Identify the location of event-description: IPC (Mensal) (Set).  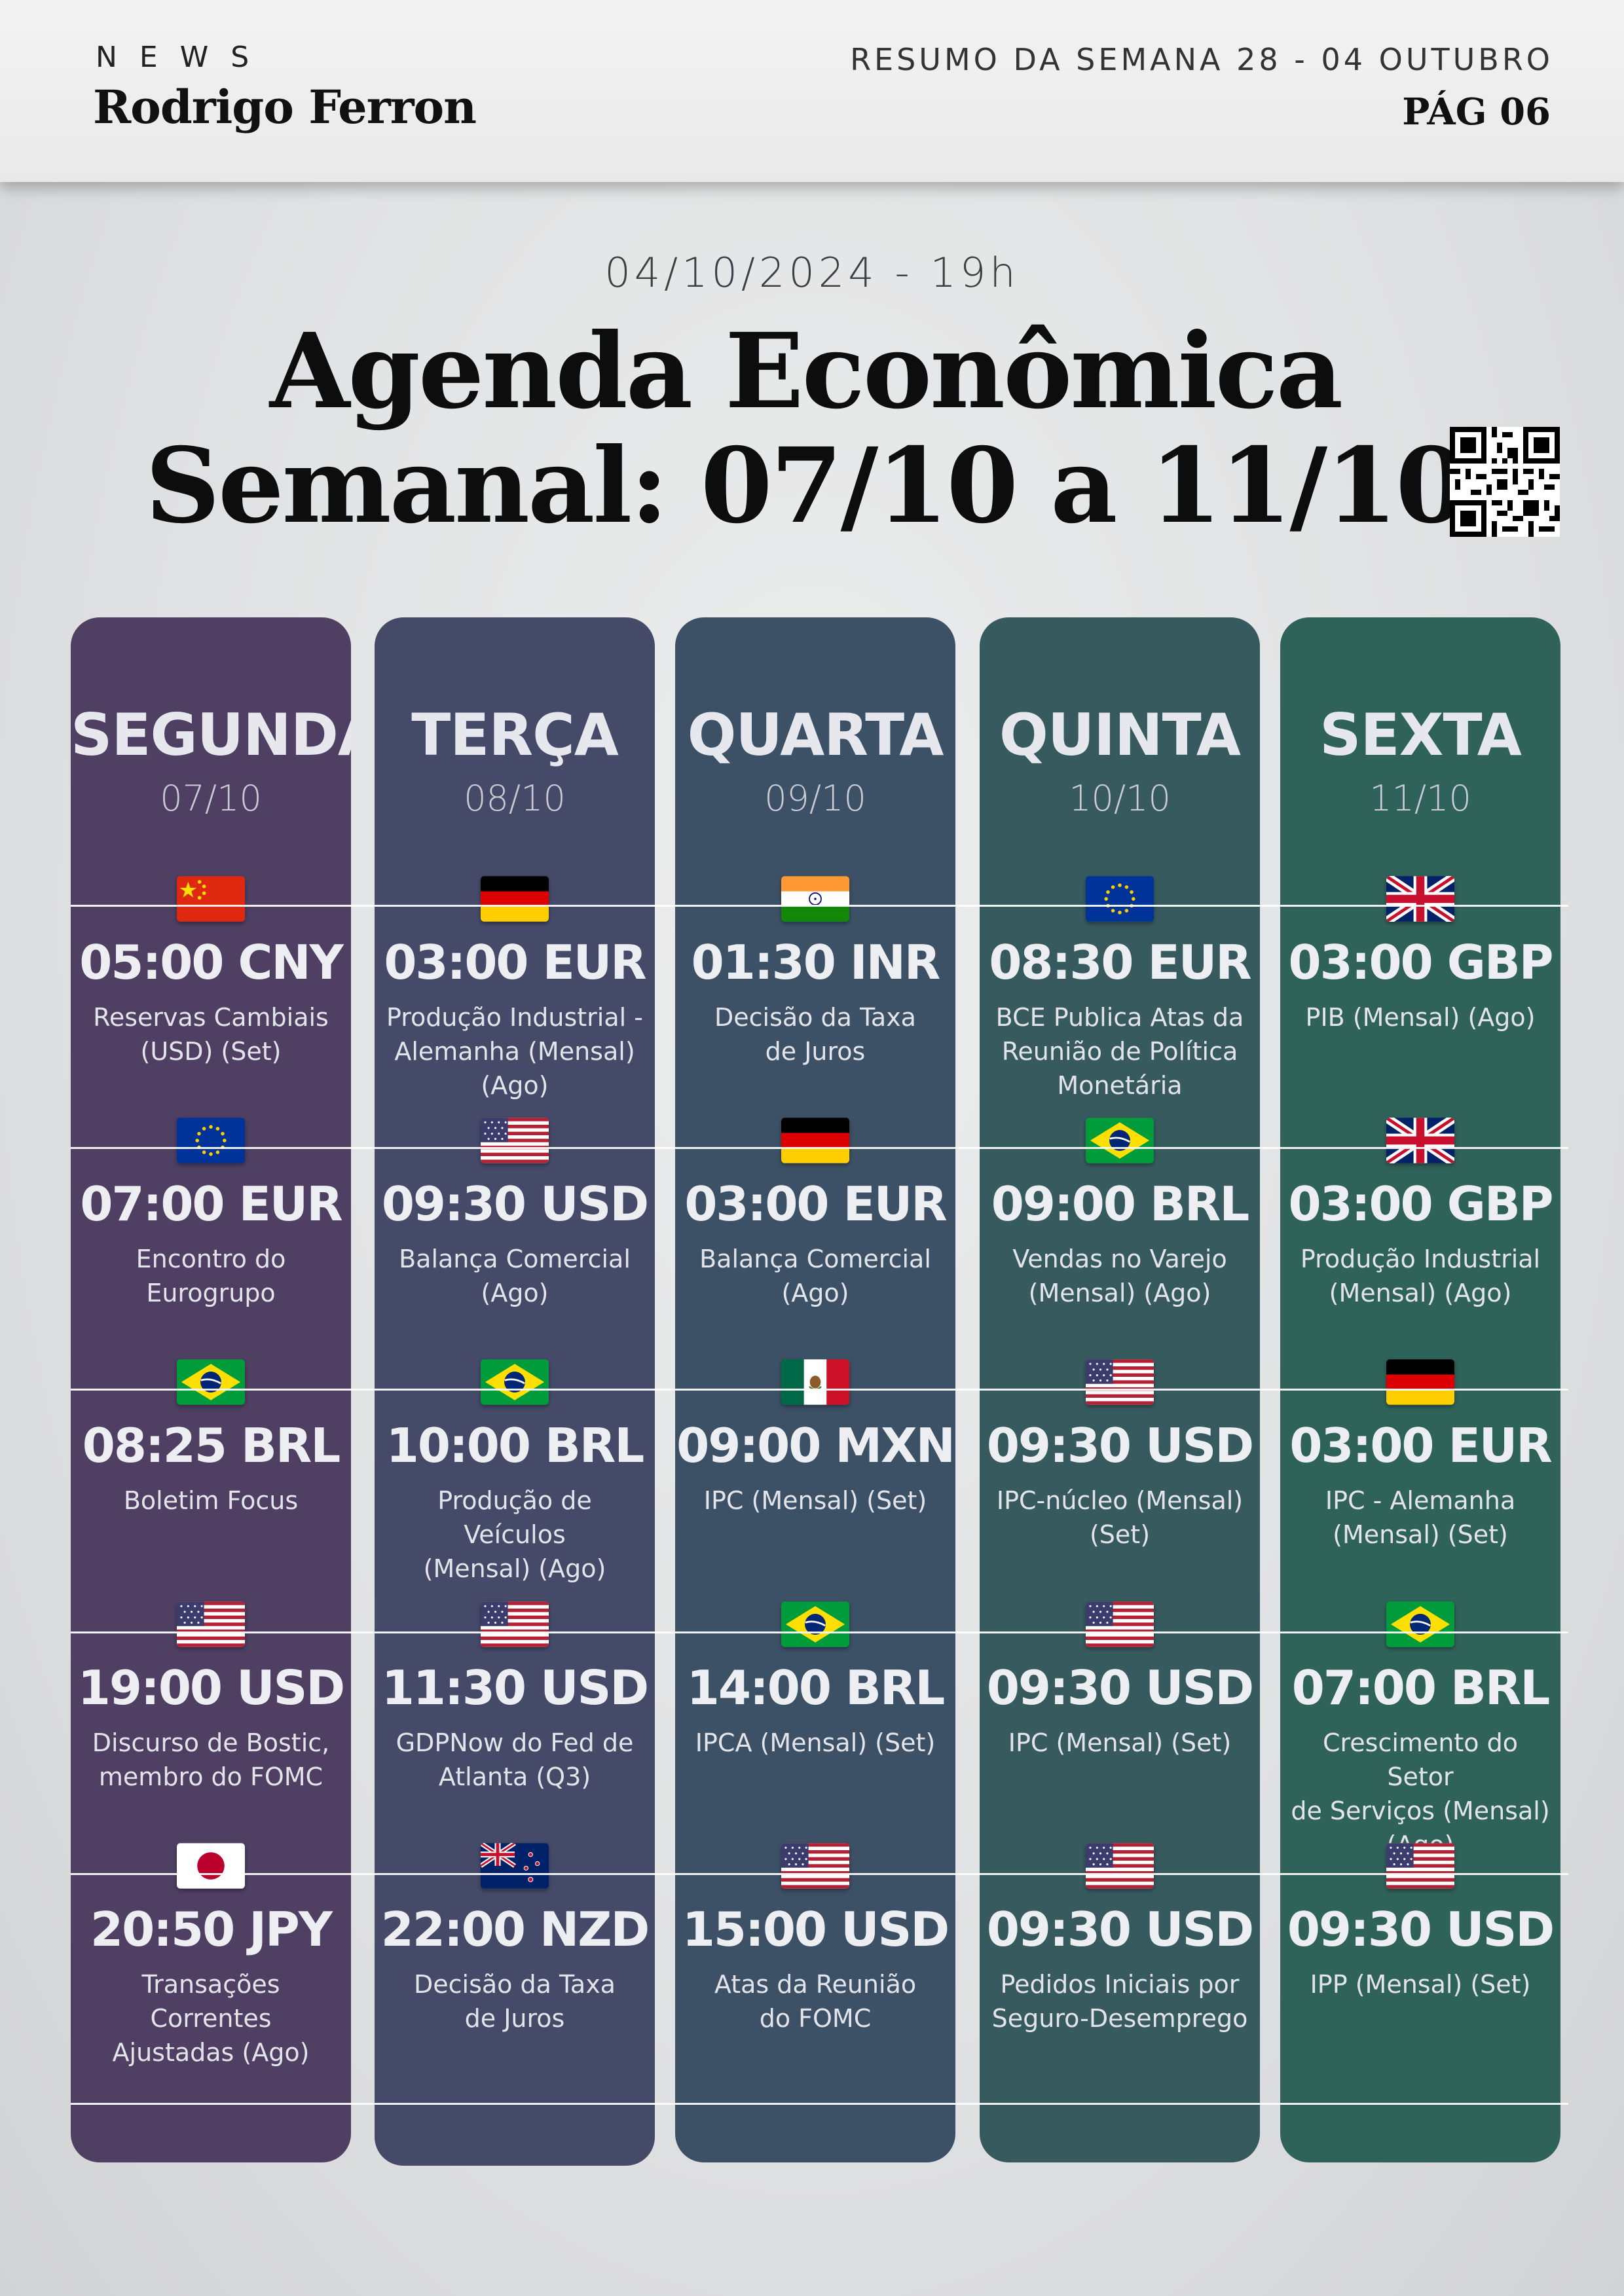
(1120, 1742).